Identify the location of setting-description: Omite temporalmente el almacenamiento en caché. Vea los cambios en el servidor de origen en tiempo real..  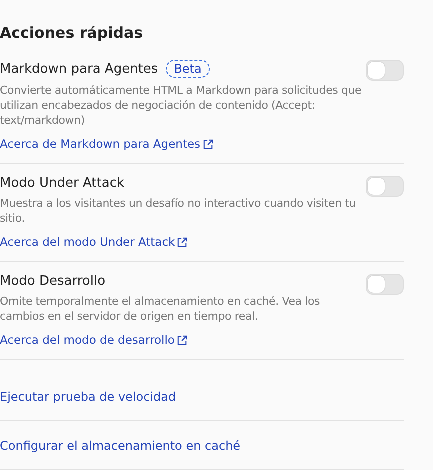
(161, 309).